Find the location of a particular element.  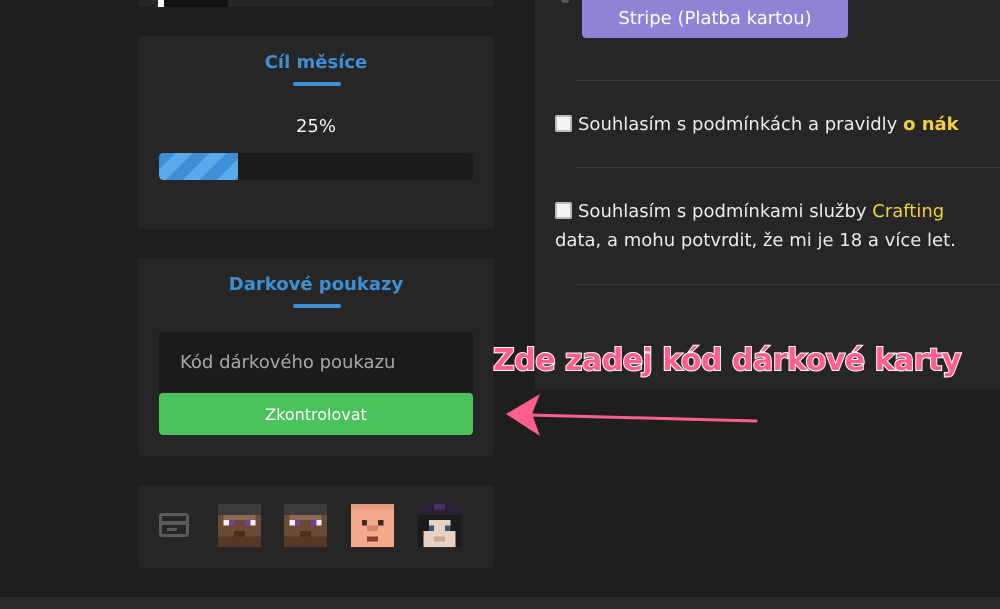

goal-percent-label: 25% is located at coordinates (315, 126).